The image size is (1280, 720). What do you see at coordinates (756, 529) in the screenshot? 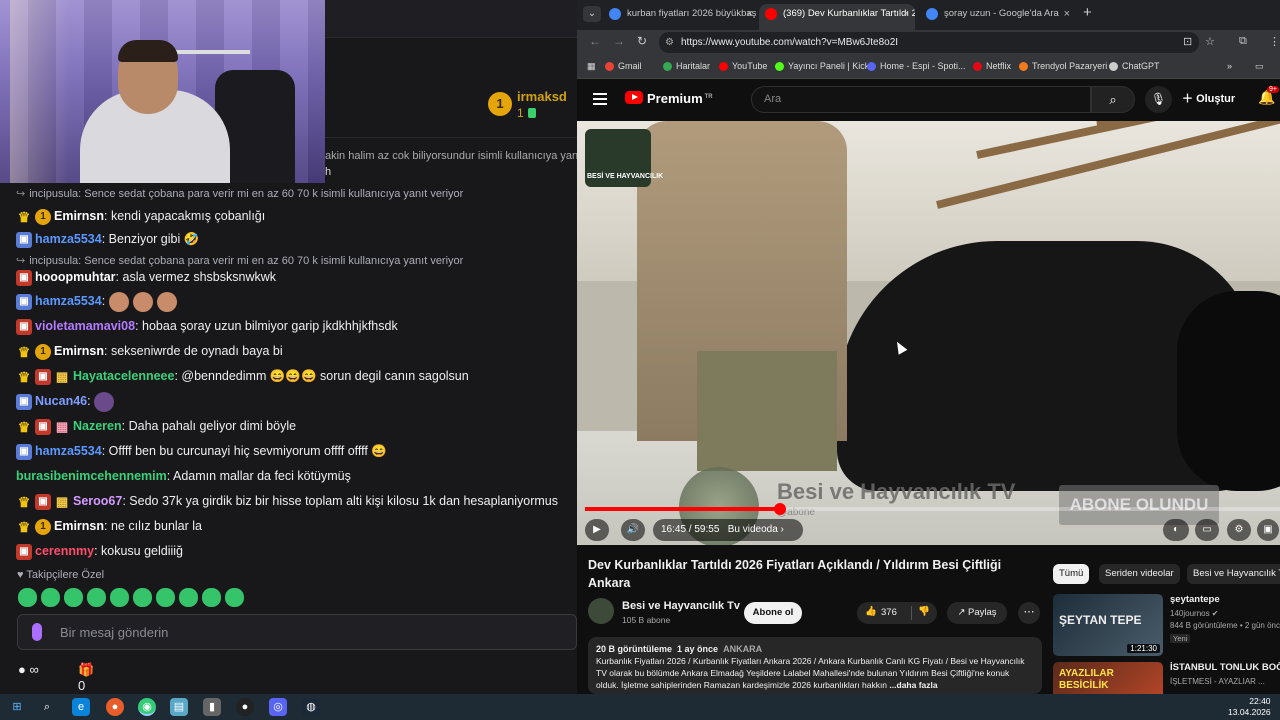
I see `chapter-button: Bu videoda ›` at bounding box center [756, 529].